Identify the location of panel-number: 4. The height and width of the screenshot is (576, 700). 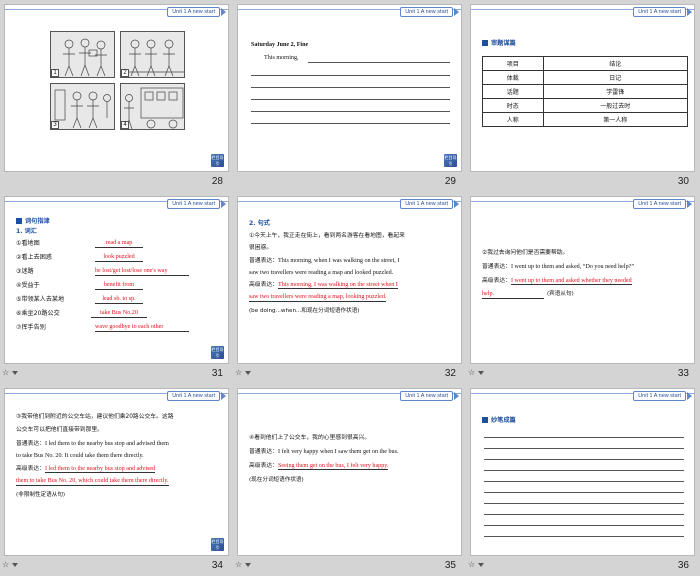
(125, 125).